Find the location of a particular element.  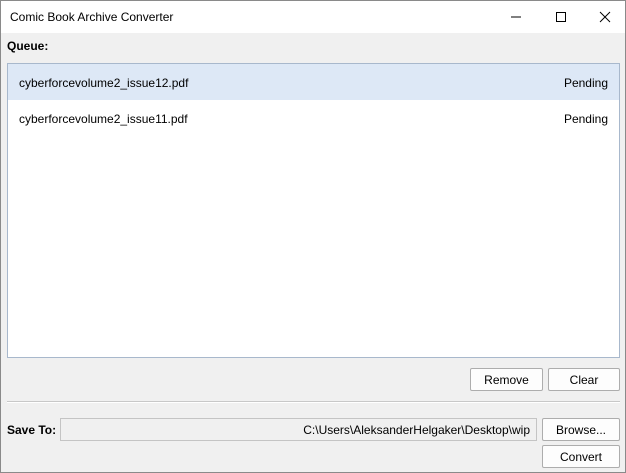

title-bar: Comic Book Archive Converter is located at coordinates (313, 17).